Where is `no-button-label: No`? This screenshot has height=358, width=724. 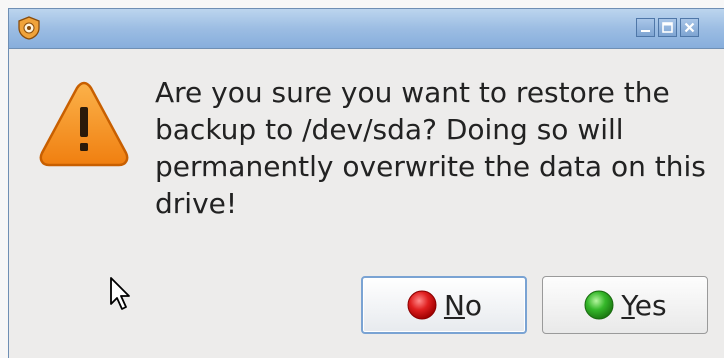
no-button-label: No is located at coordinates (463, 305).